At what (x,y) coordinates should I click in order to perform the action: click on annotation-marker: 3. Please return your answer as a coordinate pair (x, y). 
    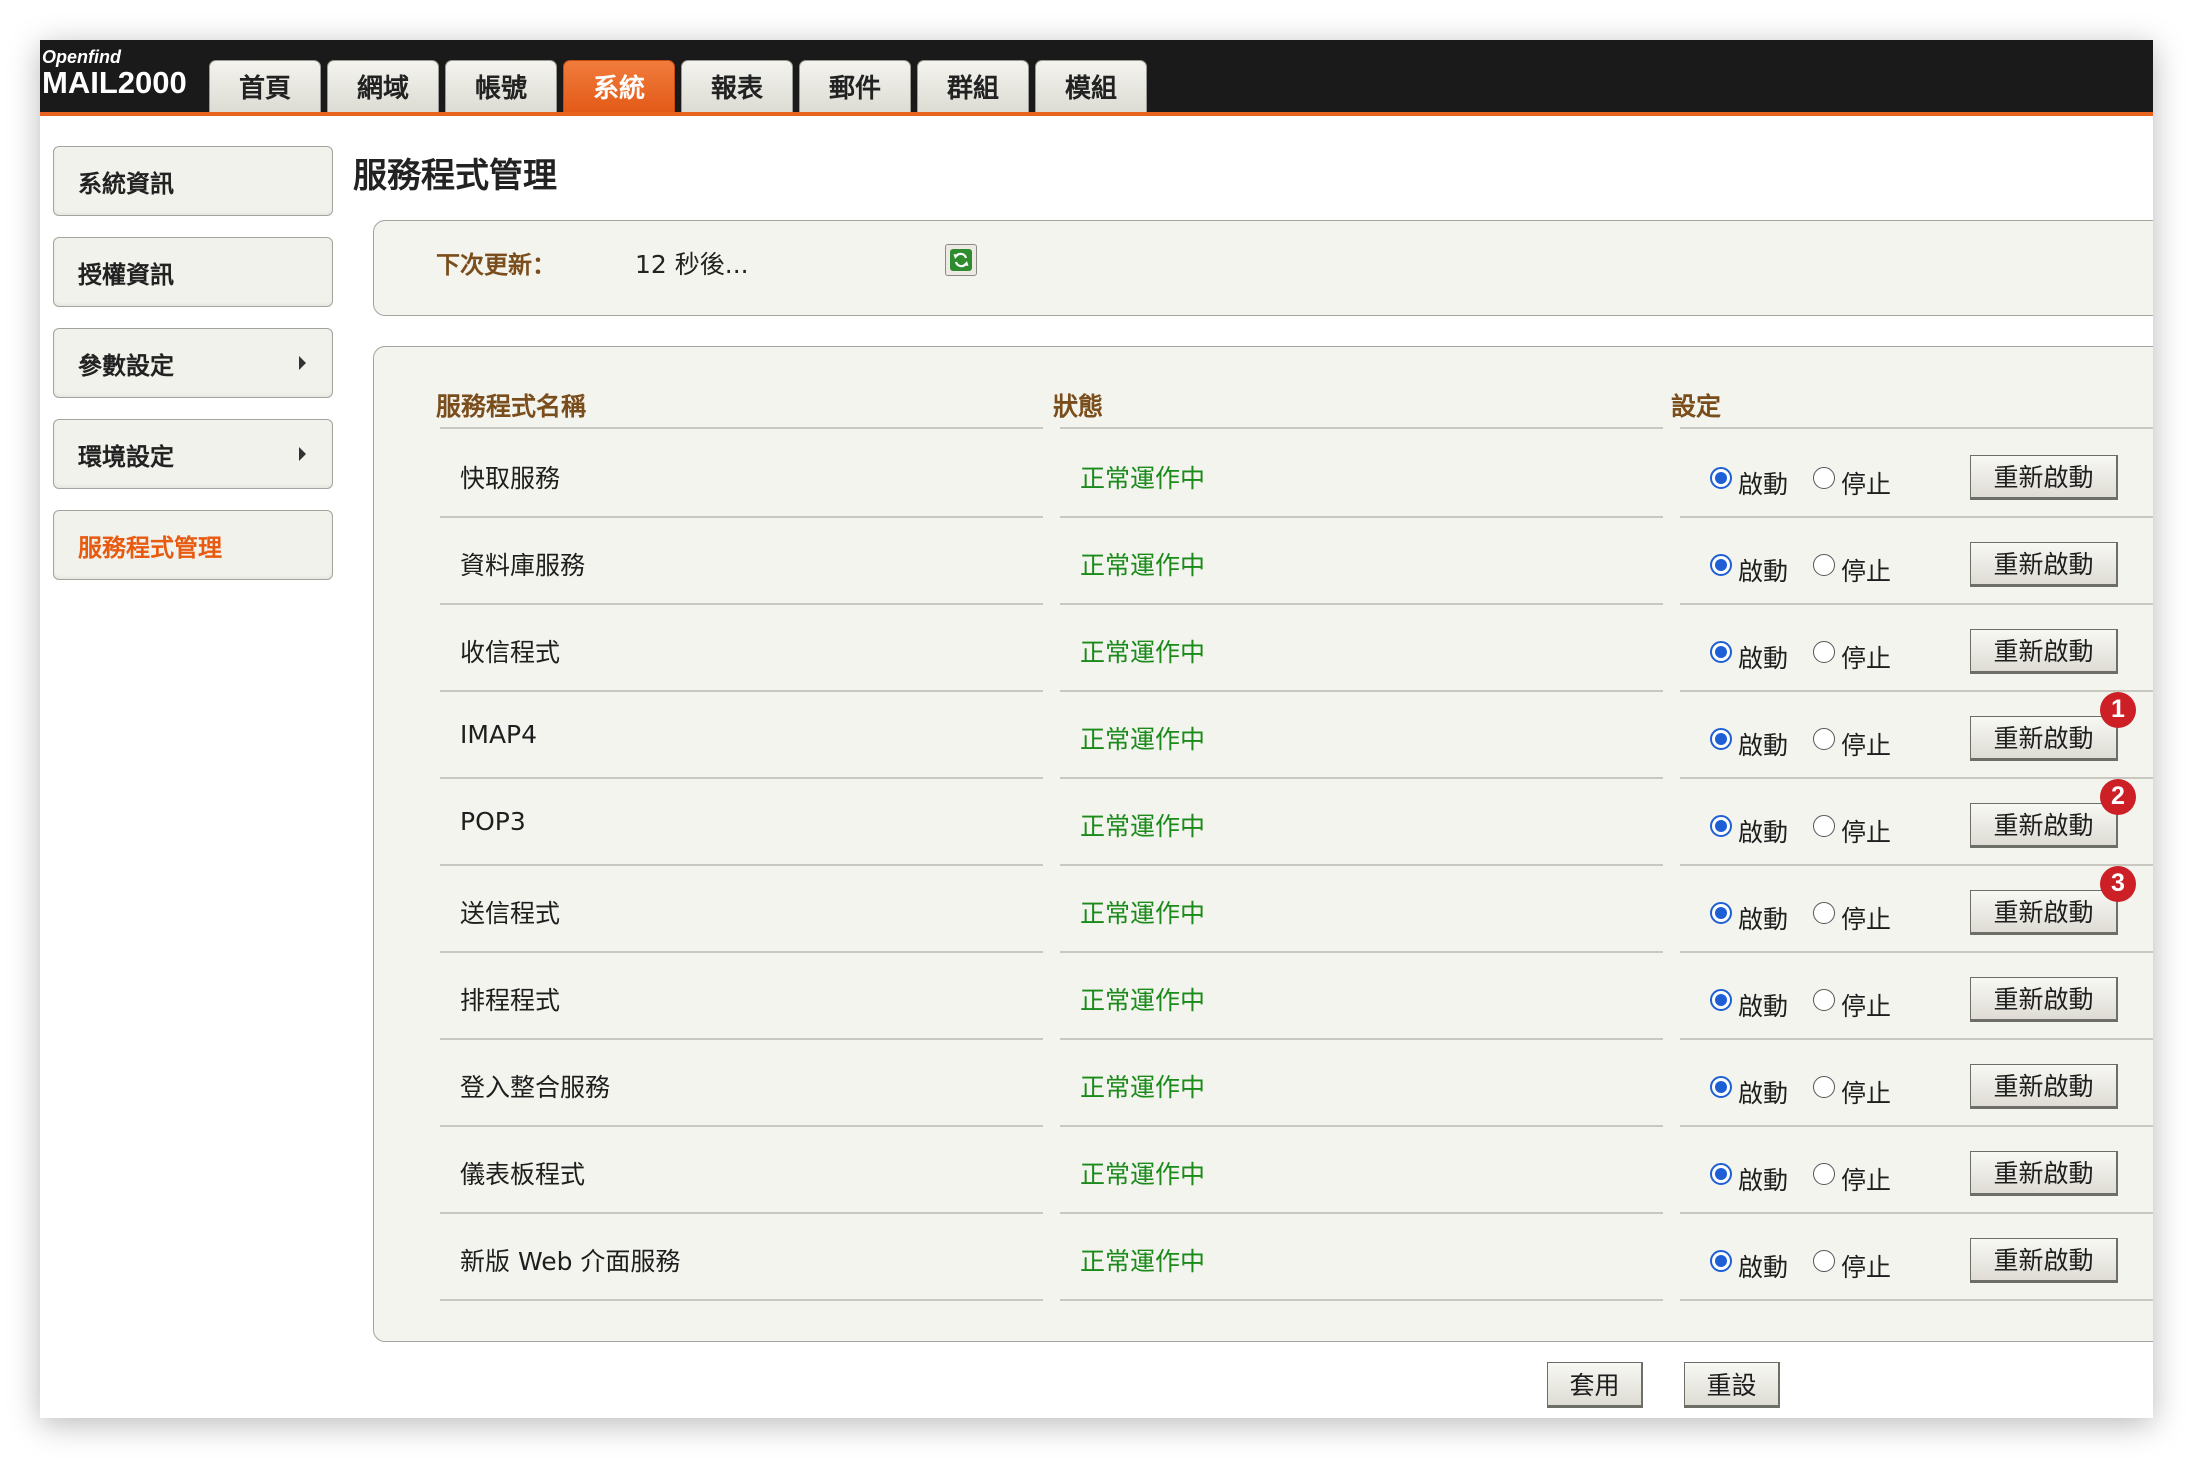
    Looking at the image, I should click on (2118, 883).